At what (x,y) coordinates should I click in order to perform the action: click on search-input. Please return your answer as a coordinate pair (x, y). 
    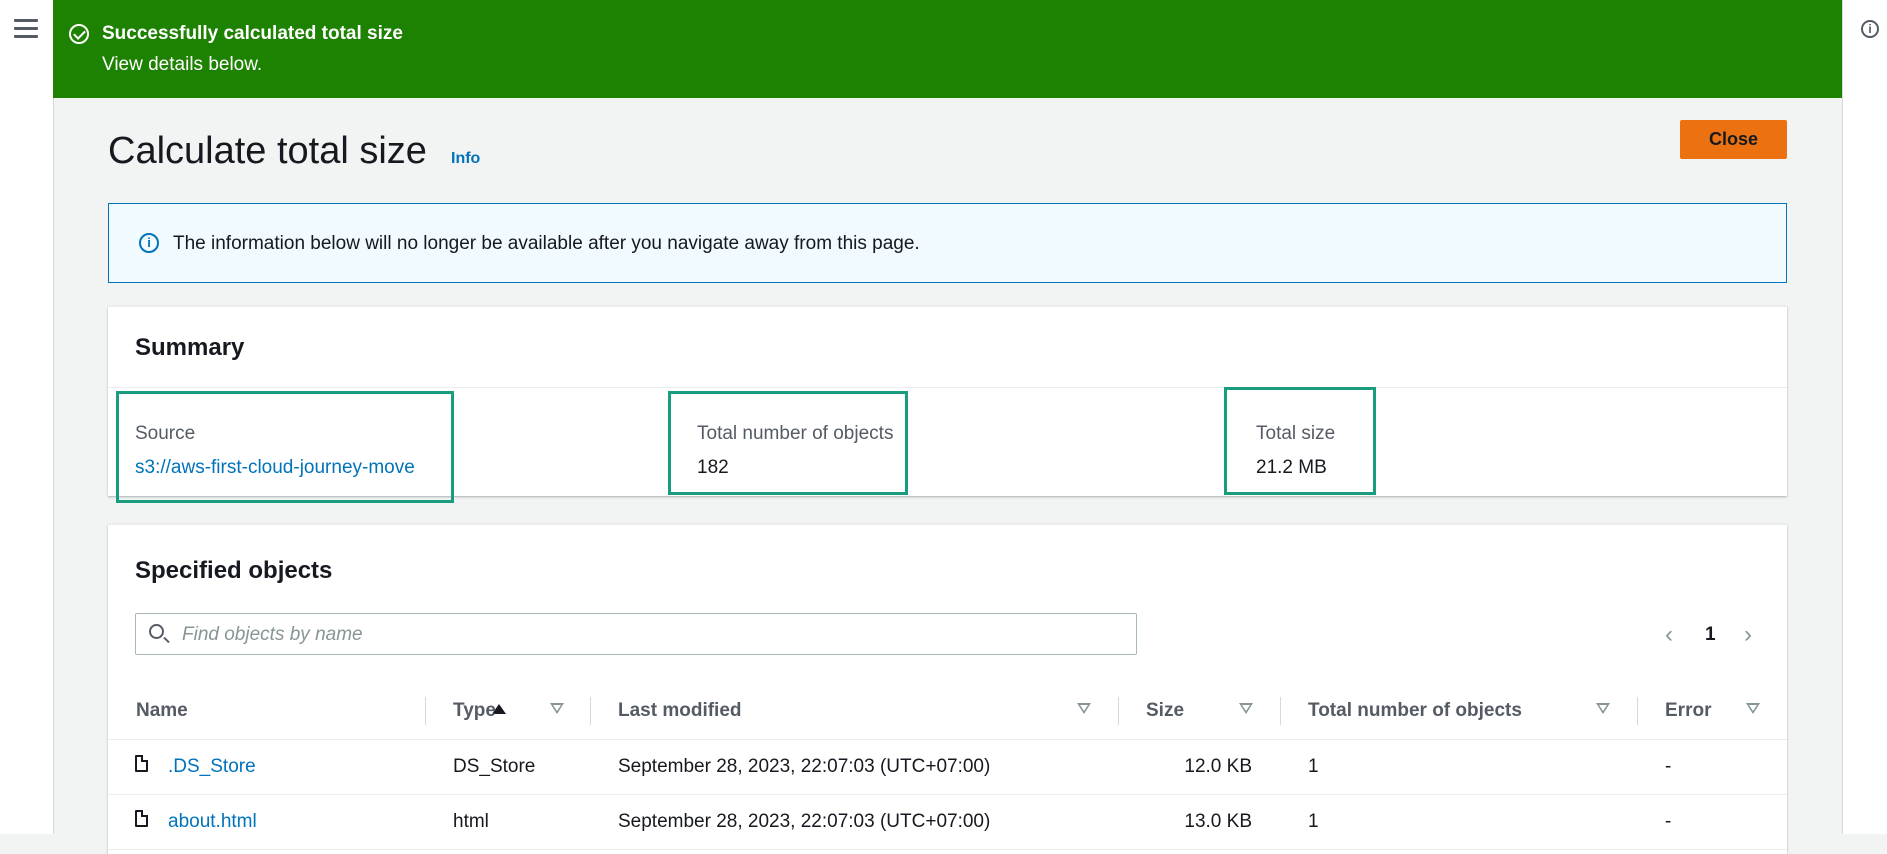
    Looking at the image, I should click on (652, 635).